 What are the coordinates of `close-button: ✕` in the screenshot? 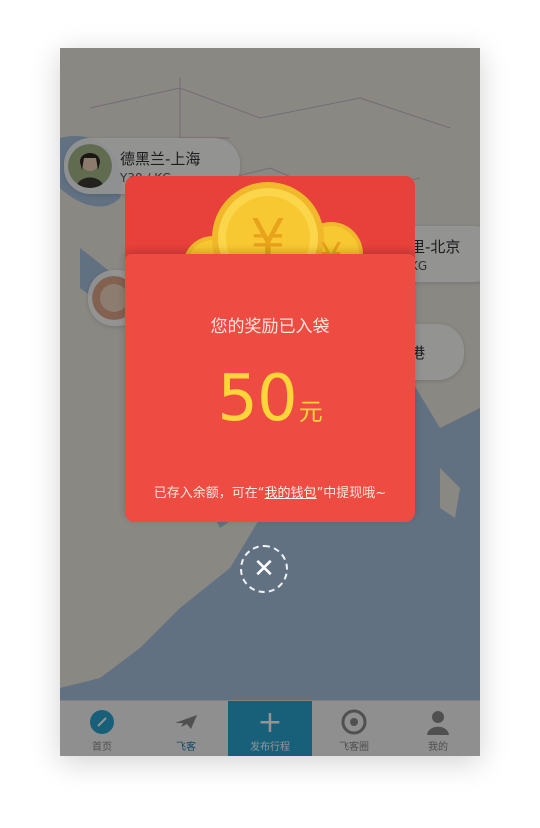 It's located at (264, 569).